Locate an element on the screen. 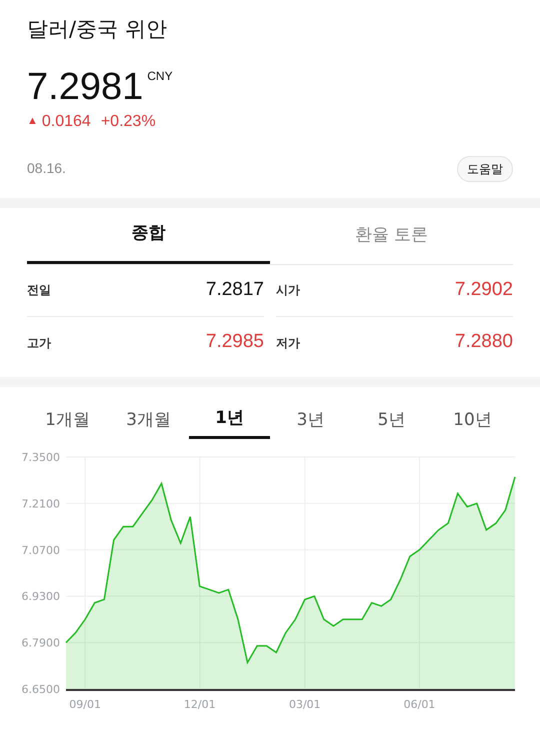 The height and width of the screenshot is (737, 540). stat-label: 전일 is located at coordinates (39, 290).